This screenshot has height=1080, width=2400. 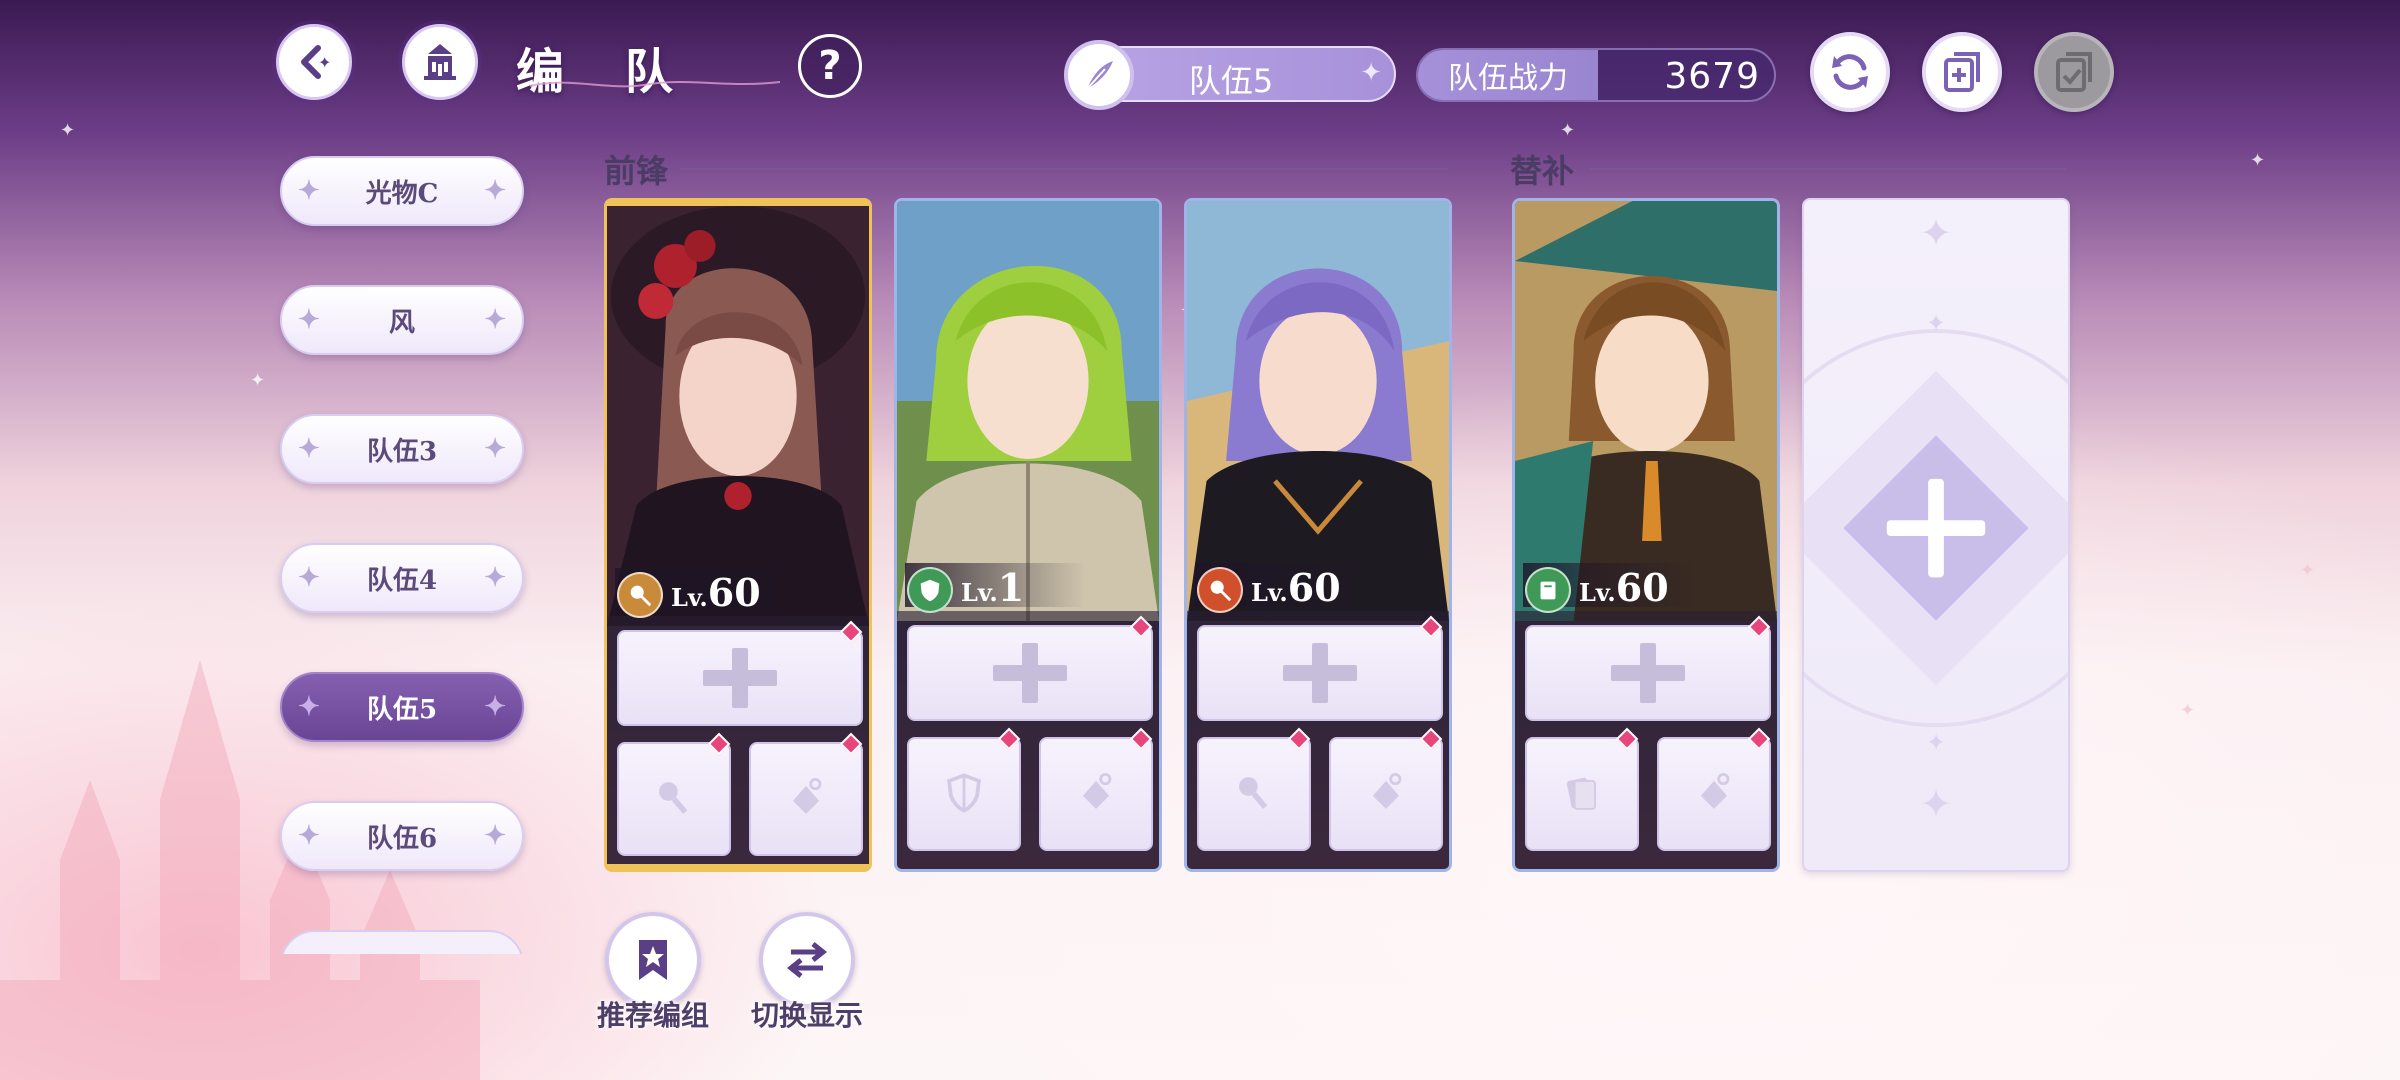 I want to click on home-button, so click(x=440, y=62).